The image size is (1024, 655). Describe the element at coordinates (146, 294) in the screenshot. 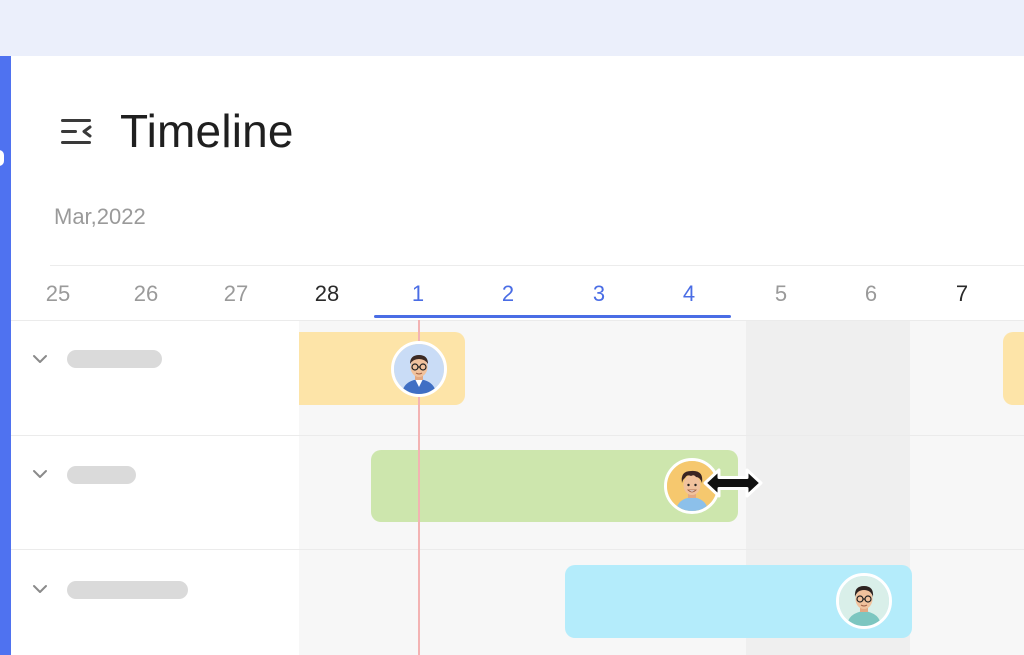

I see `day-26: 26` at that location.